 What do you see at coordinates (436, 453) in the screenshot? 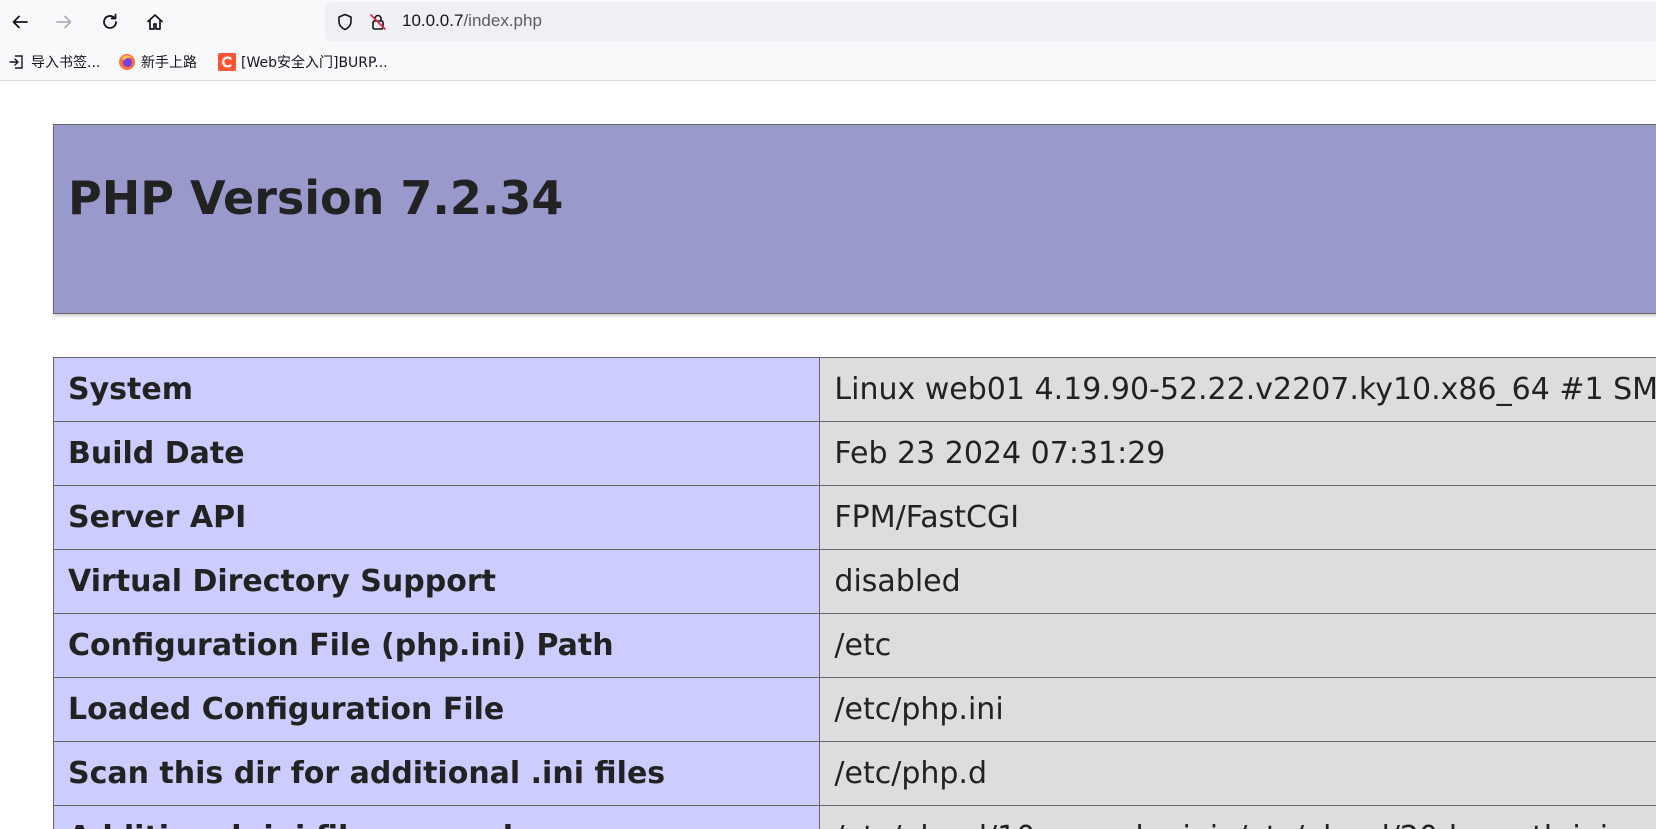
I see `info-key: Build Date` at bounding box center [436, 453].